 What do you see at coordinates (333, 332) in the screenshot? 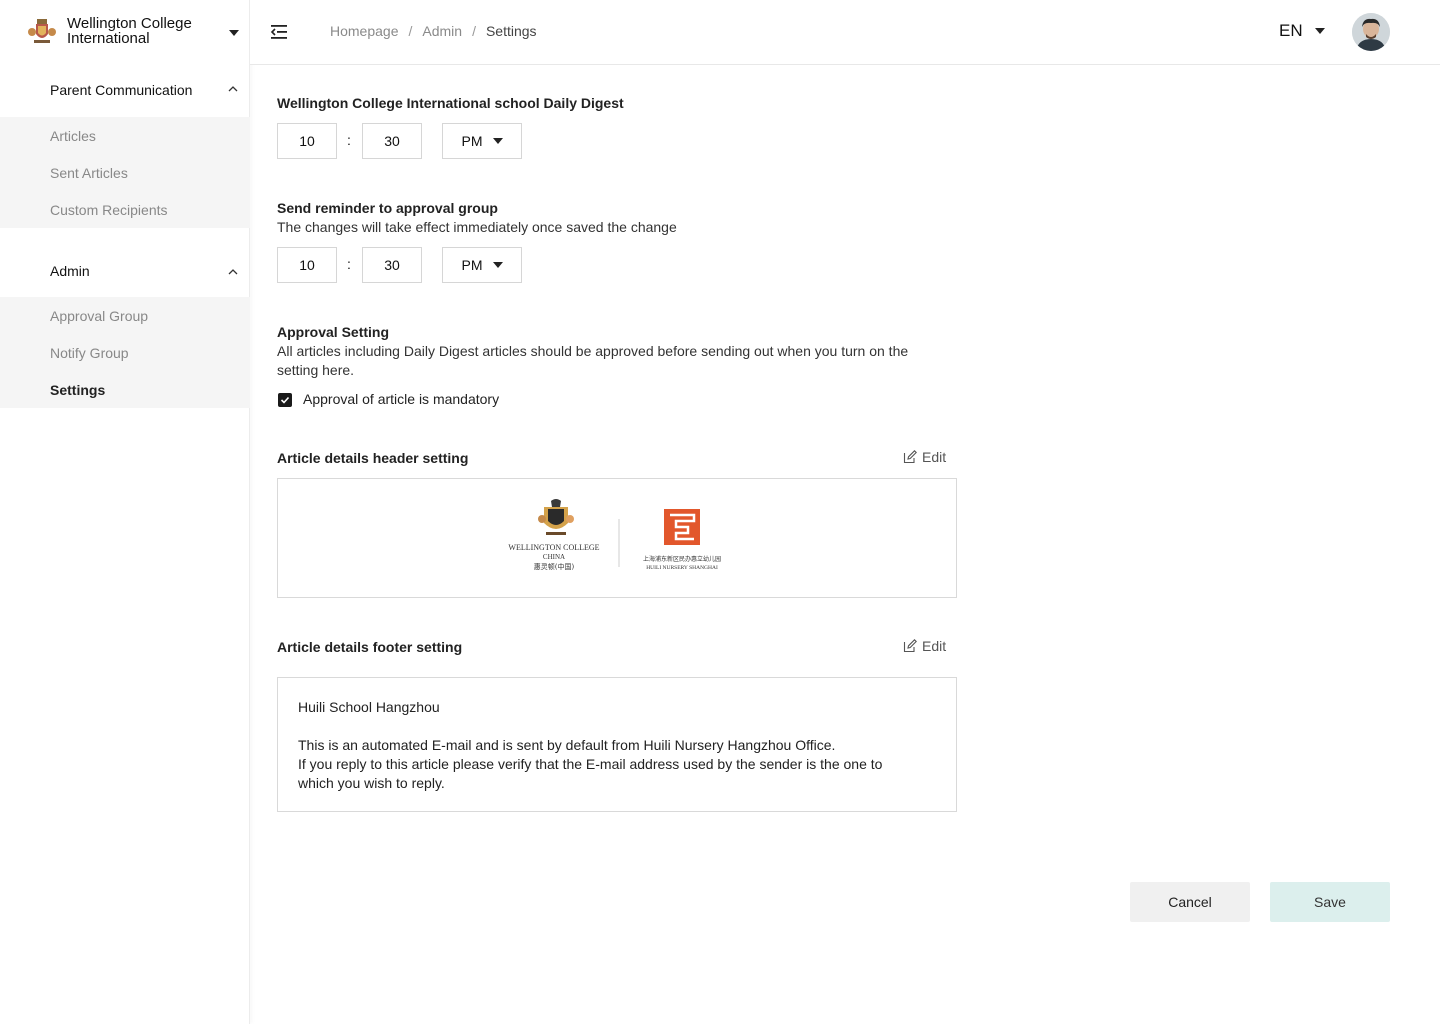
I see `approval-title: Approval Setting` at bounding box center [333, 332].